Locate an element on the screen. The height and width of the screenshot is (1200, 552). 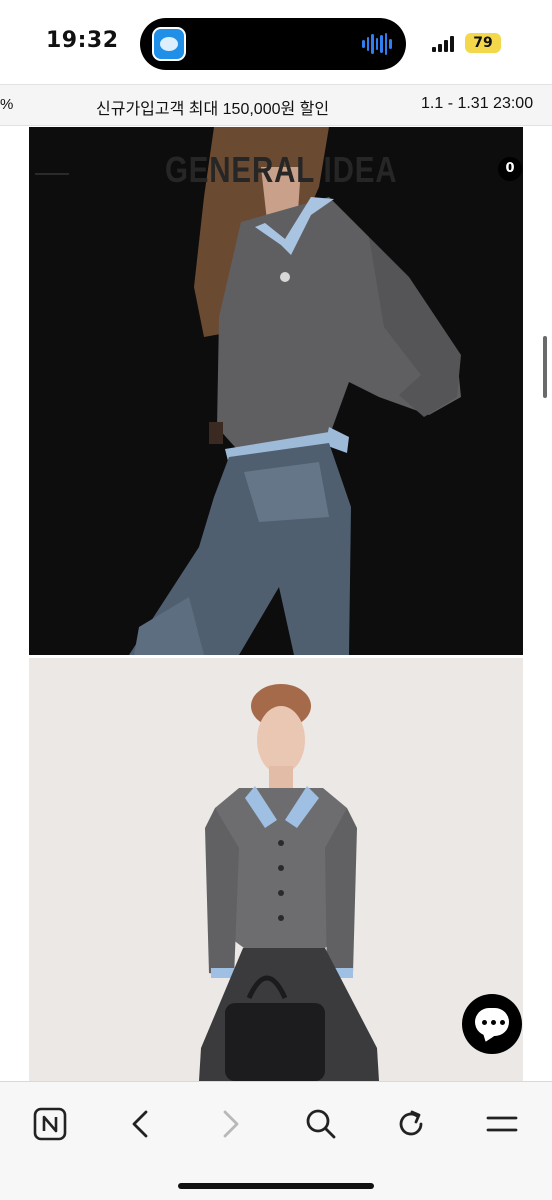
chevron-left-icon is located at coordinates (140, 1124).